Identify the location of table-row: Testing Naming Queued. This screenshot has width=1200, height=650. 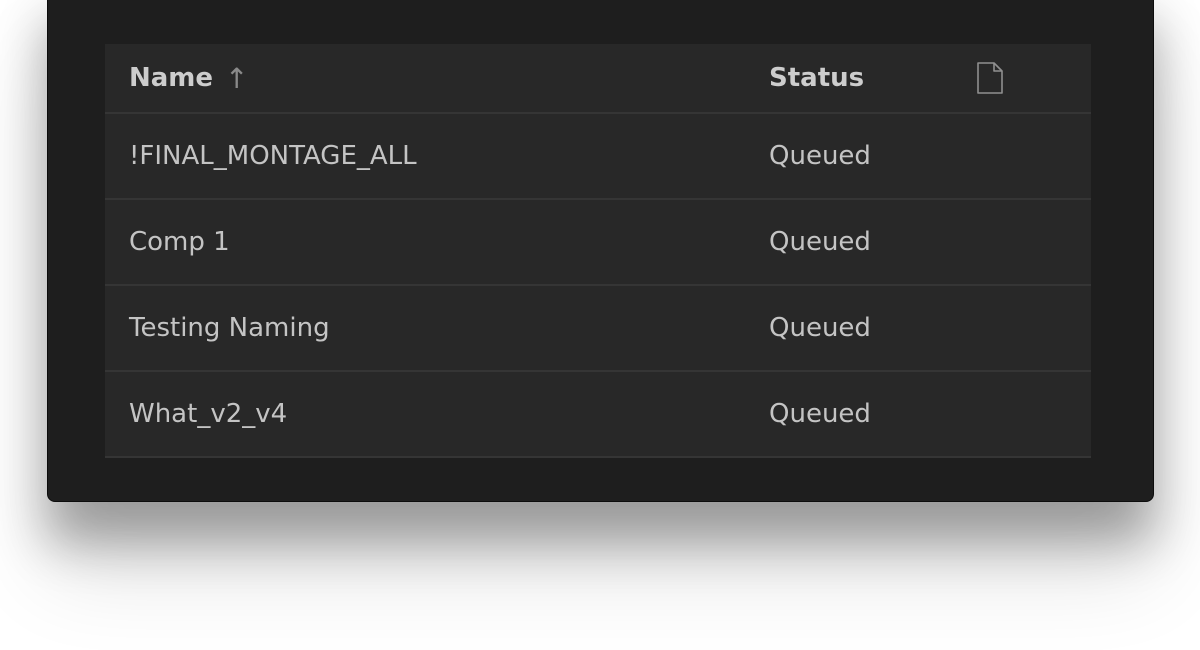
(598, 329).